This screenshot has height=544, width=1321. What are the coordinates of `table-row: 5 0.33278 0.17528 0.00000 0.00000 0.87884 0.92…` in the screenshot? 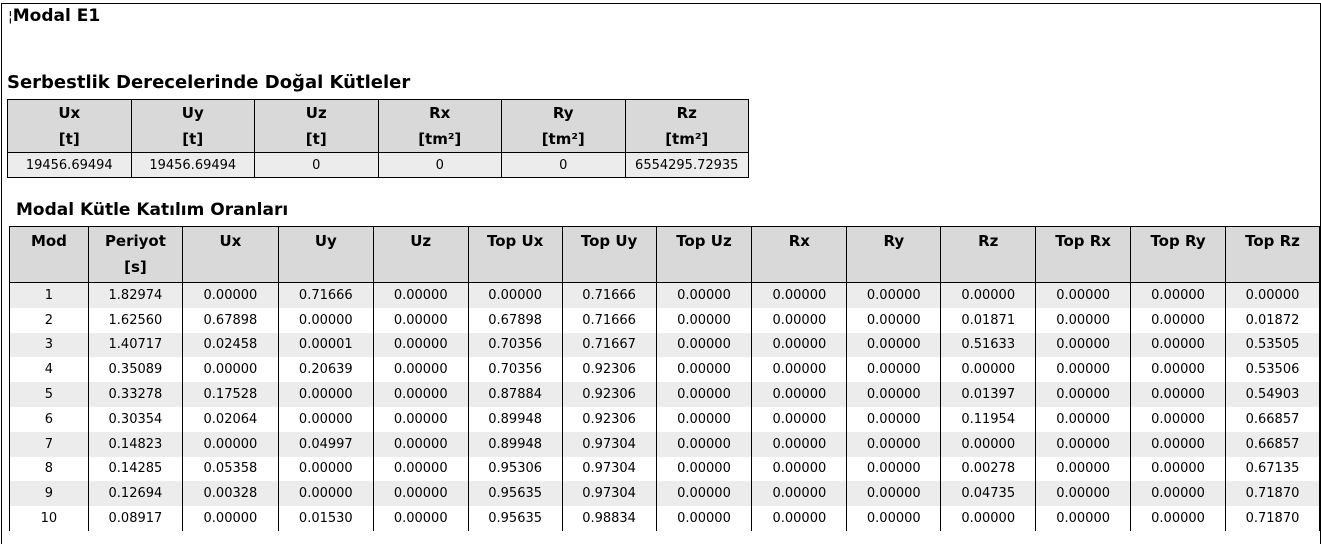 It's located at (665, 394).